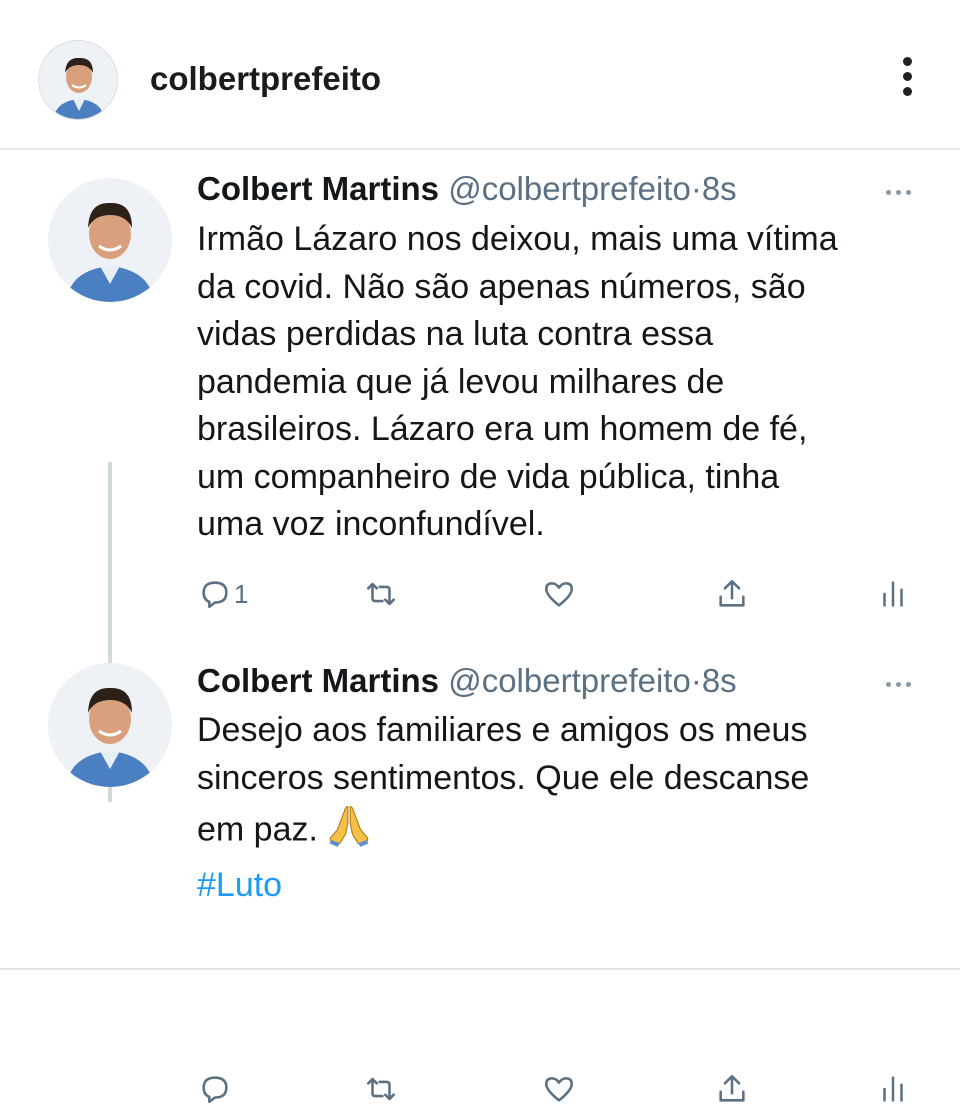 The image size is (960, 1111). I want to click on vertical-ellipsis-icon, so click(907, 82).